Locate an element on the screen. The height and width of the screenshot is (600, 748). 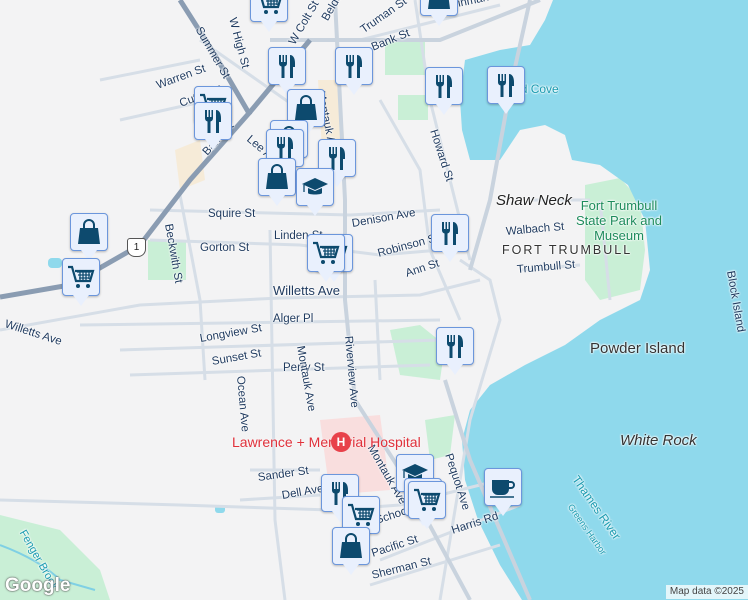
hospital-icon: H is located at coordinates (341, 442).